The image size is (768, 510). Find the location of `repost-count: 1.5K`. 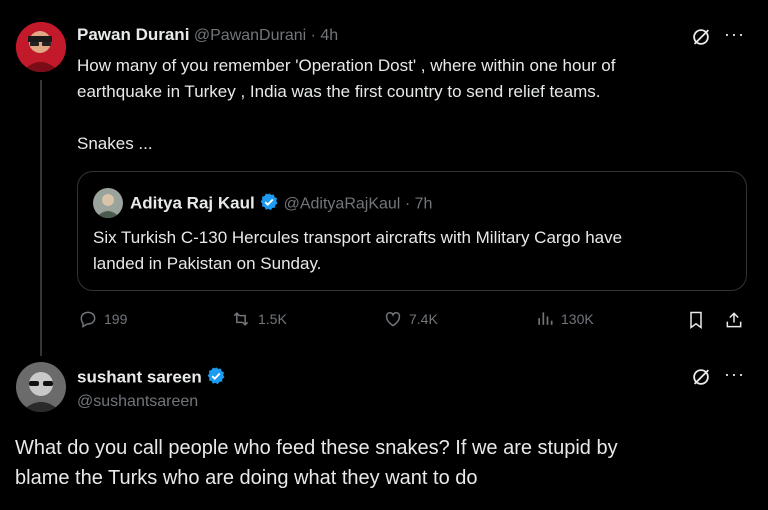

repost-count: 1.5K is located at coordinates (272, 319).